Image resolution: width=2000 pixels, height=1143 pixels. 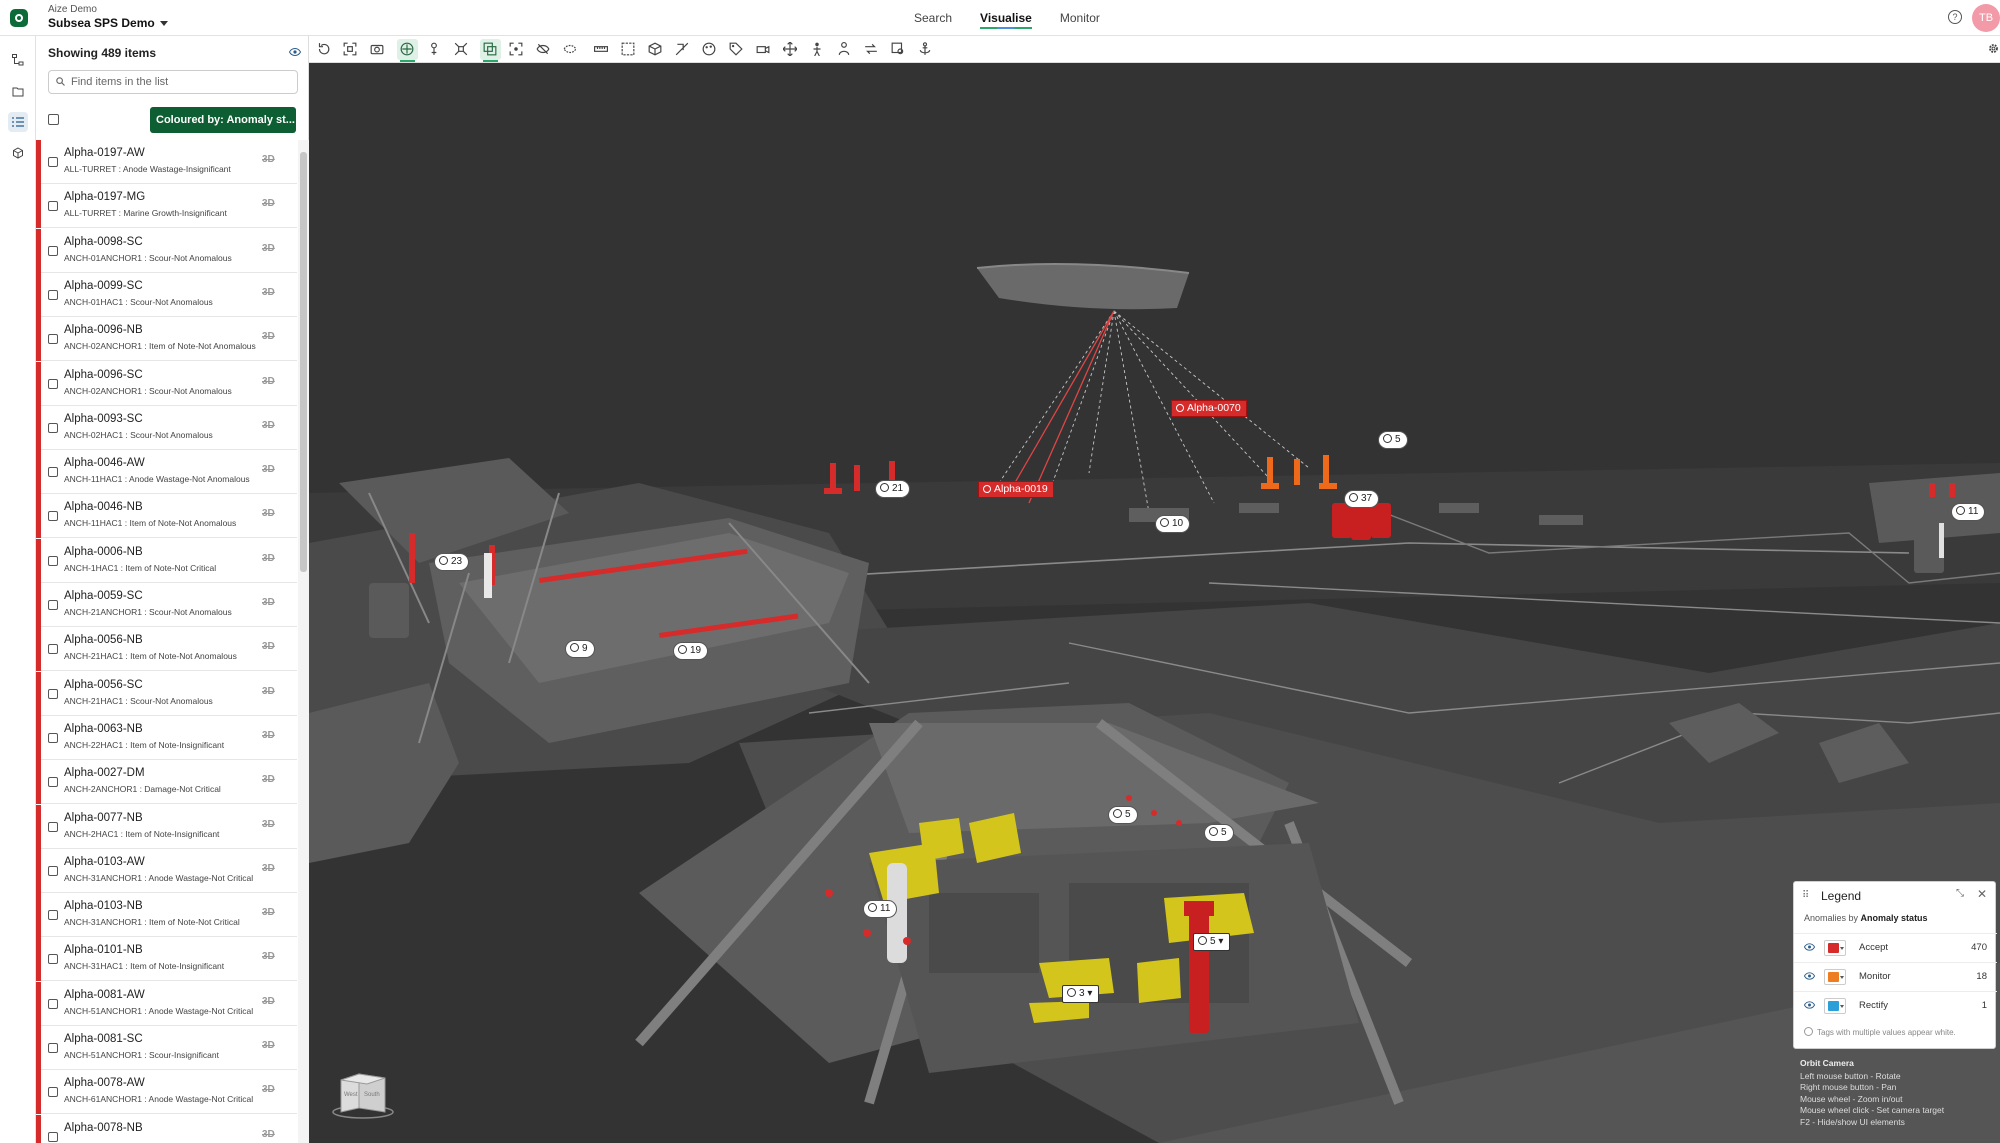 I want to click on search-view-icon, so click(x=898, y=49).